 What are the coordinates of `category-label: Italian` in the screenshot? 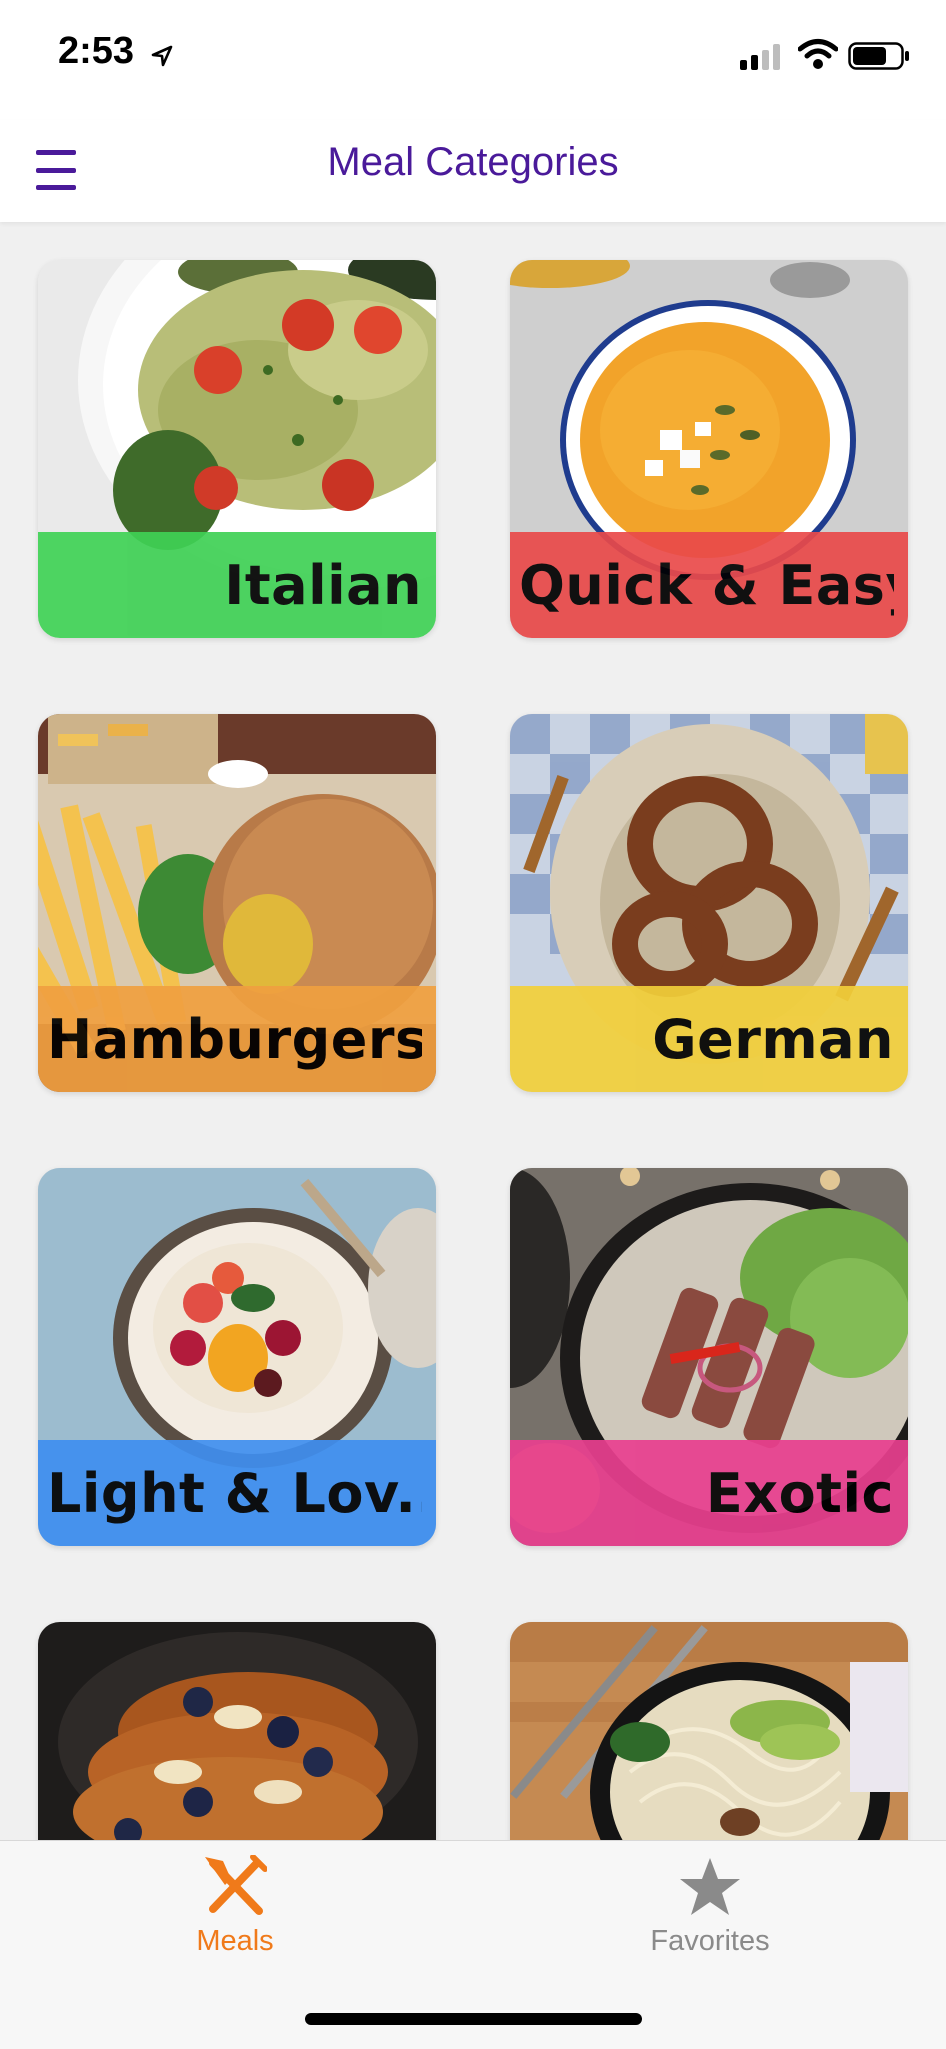 It's located at (323, 585).